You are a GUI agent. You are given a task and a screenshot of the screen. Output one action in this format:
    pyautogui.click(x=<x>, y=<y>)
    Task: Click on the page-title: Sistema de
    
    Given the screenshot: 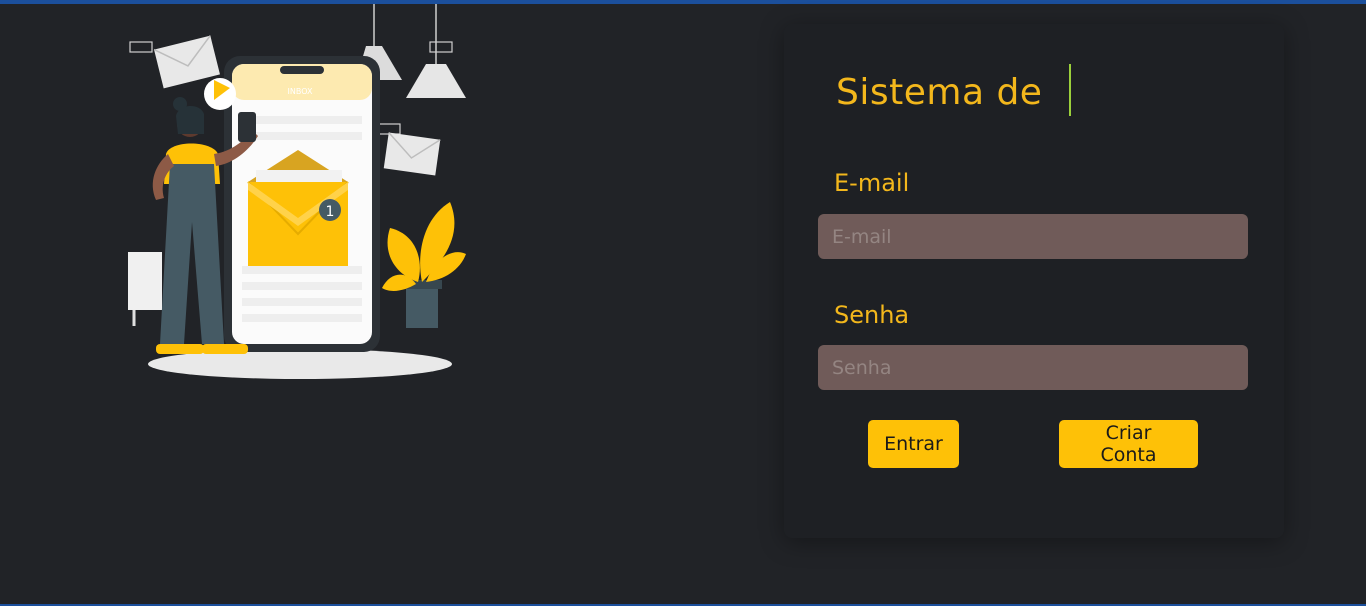 What is the action you would take?
    pyautogui.click(x=939, y=92)
    